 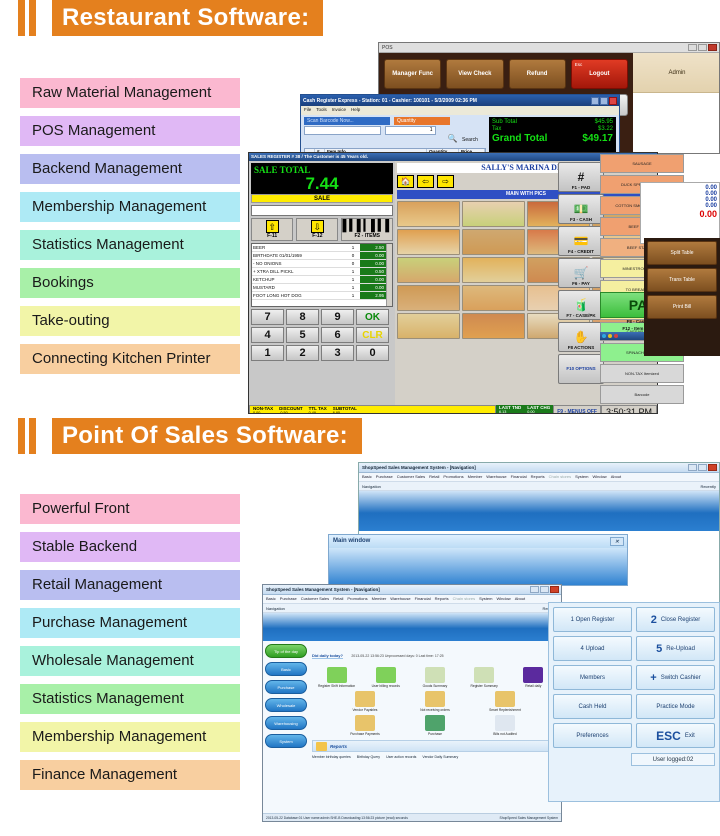 What do you see at coordinates (401, 757) in the screenshot?
I see `report-link: User action records` at bounding box center [401, 757].